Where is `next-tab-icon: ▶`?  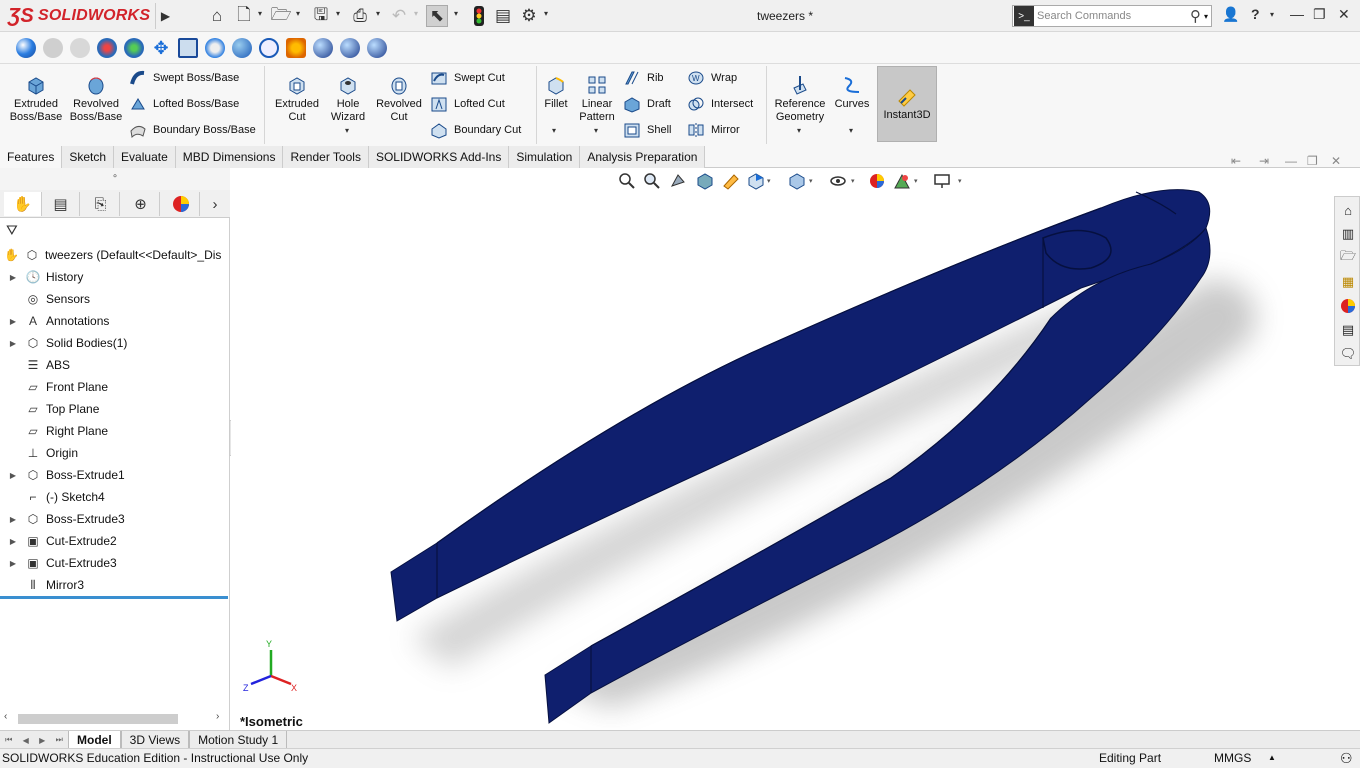 next-tab-icon: ▶ is located at coordinates (42, 740).